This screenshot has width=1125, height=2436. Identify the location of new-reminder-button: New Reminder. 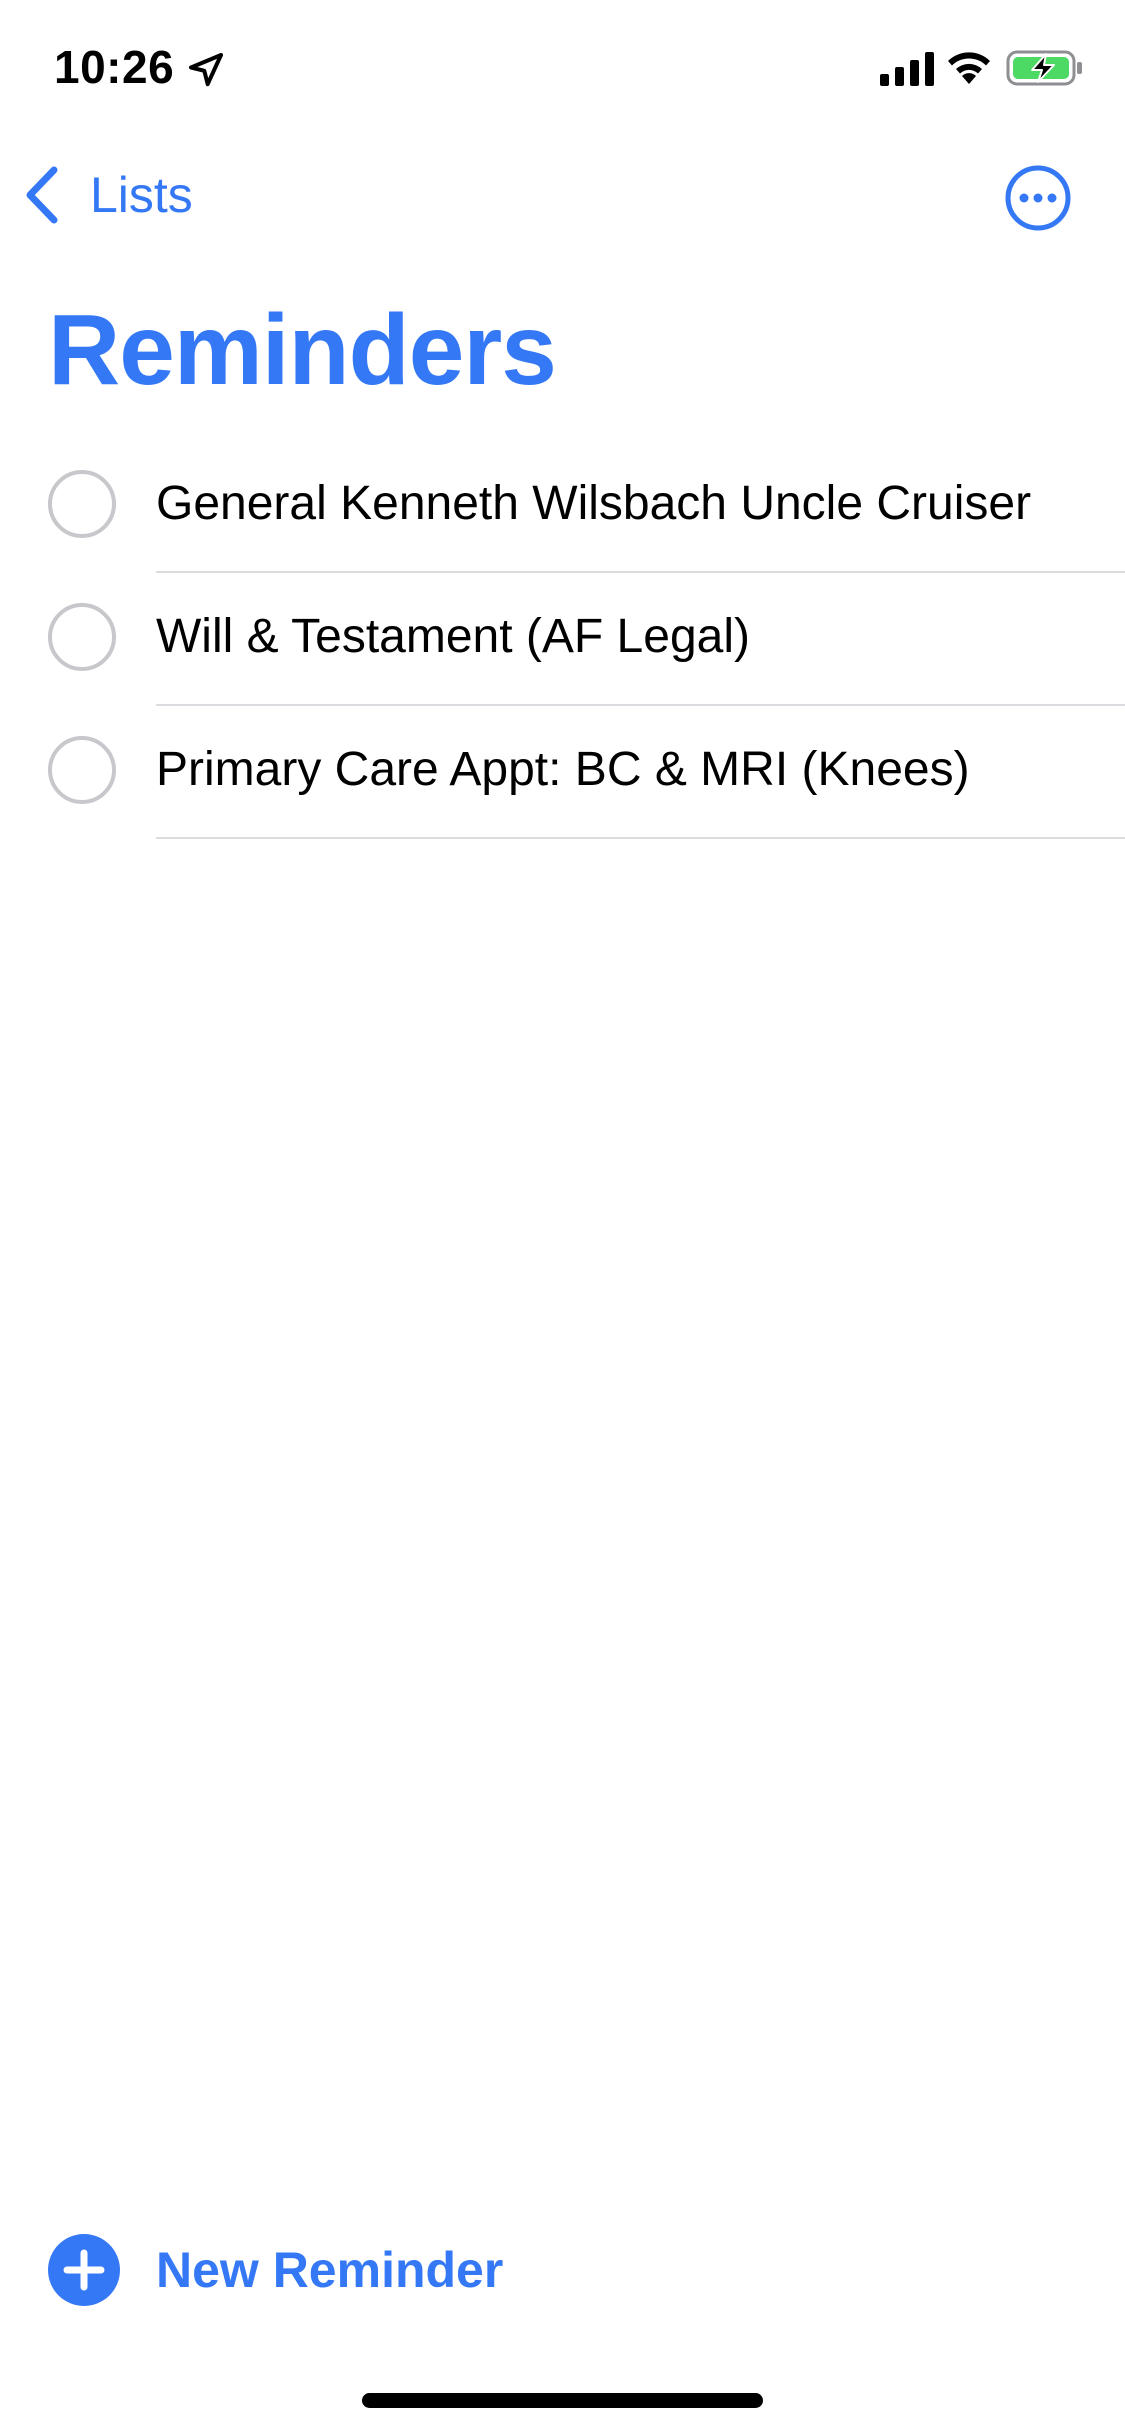
(275, 2270).